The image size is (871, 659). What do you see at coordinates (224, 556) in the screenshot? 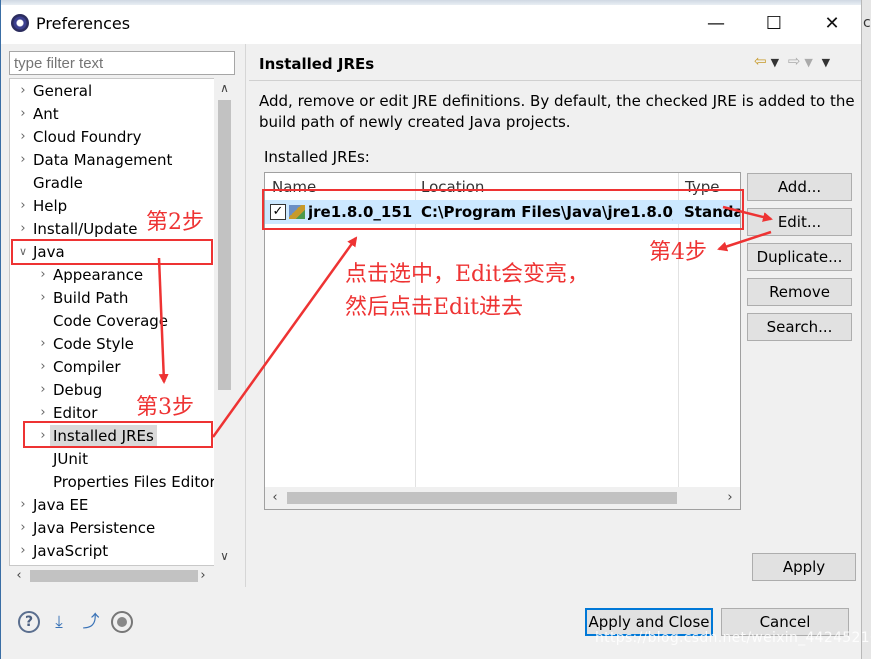
I see `chevron-down-icon: ∨` at bounding box center [224, 556].